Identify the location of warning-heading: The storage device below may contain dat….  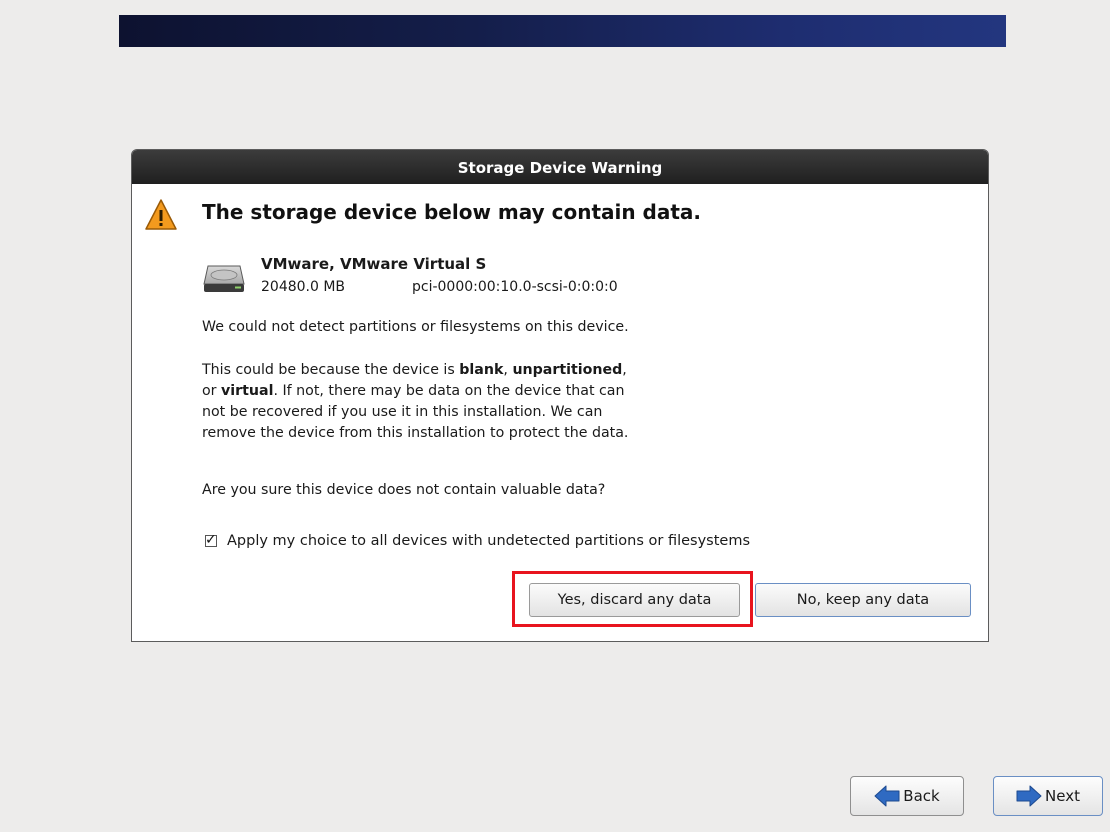
(452, 212).